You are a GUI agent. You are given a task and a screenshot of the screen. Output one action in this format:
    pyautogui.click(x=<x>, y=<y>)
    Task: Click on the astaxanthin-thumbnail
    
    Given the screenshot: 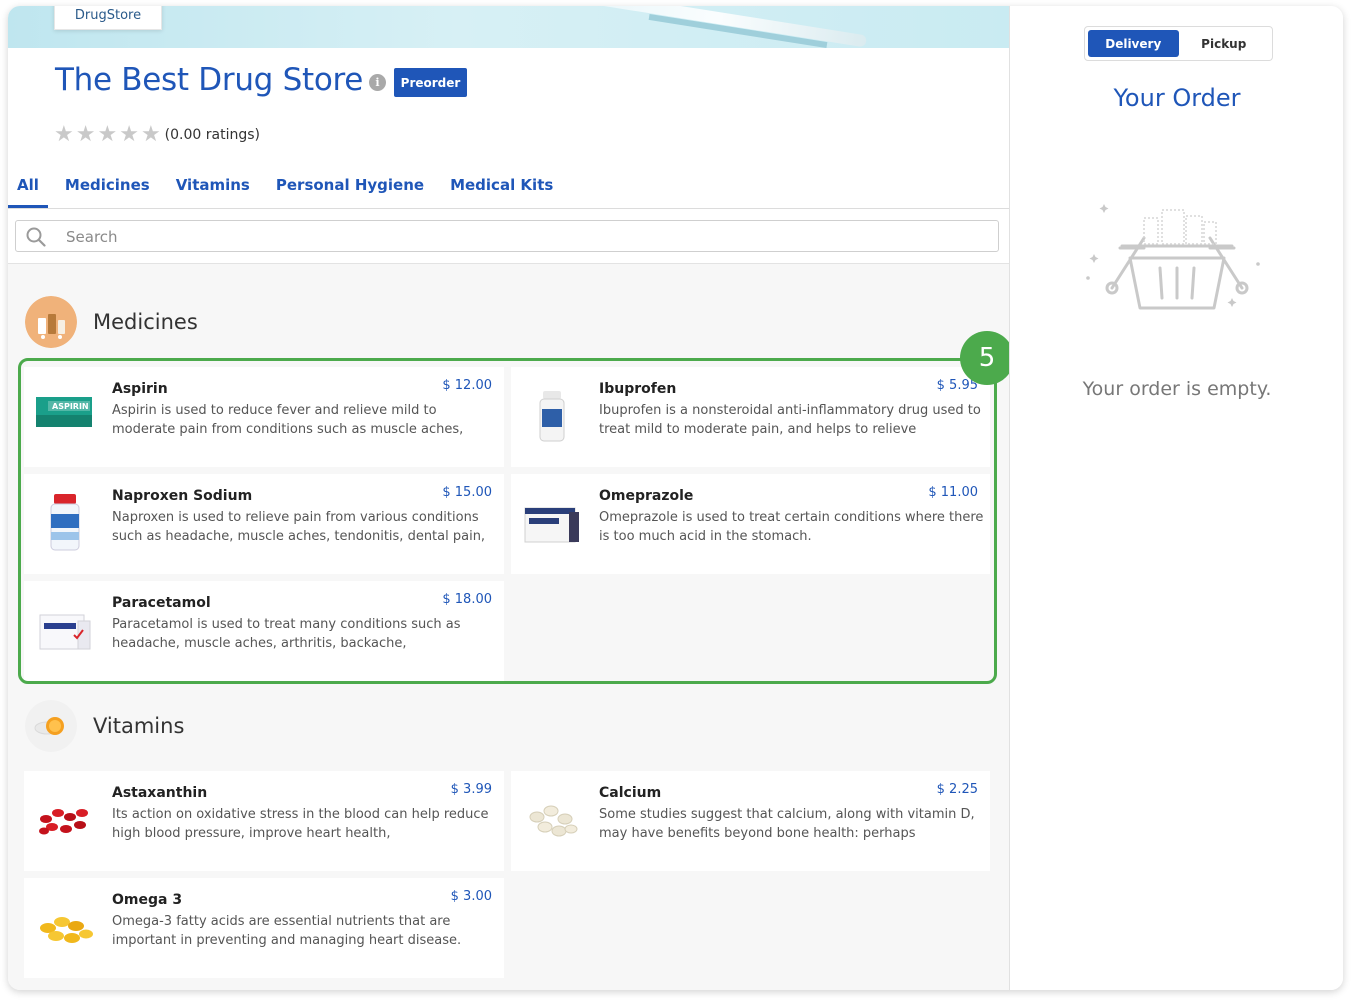 What is the action you would take?
    pyautogui.click(x=63, y=822)
    